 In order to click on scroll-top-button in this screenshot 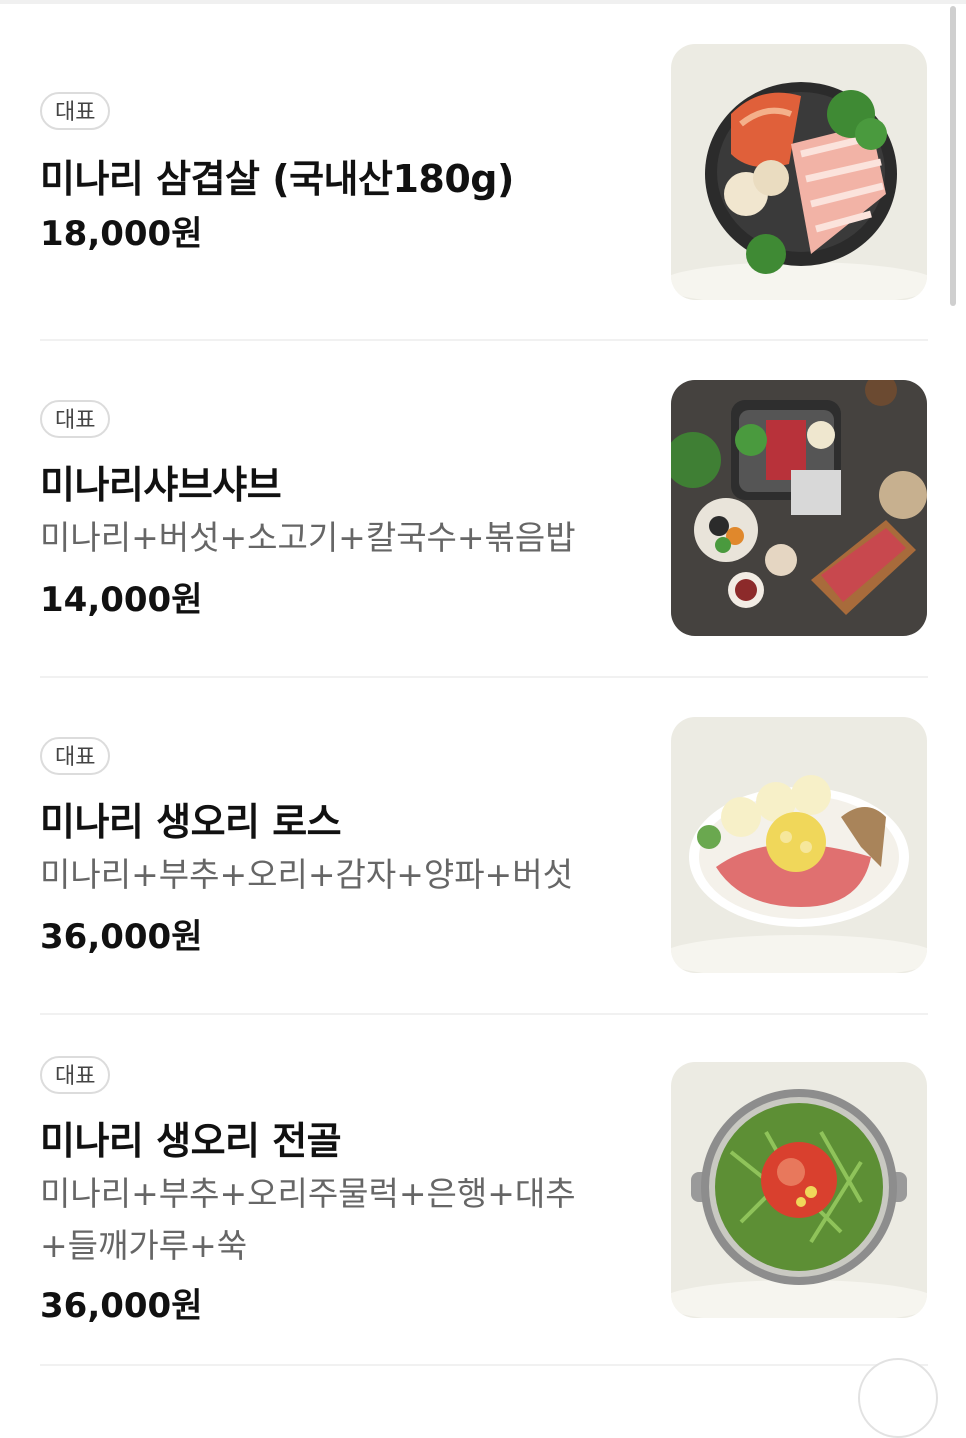, I will do `click(898, 1398)`.